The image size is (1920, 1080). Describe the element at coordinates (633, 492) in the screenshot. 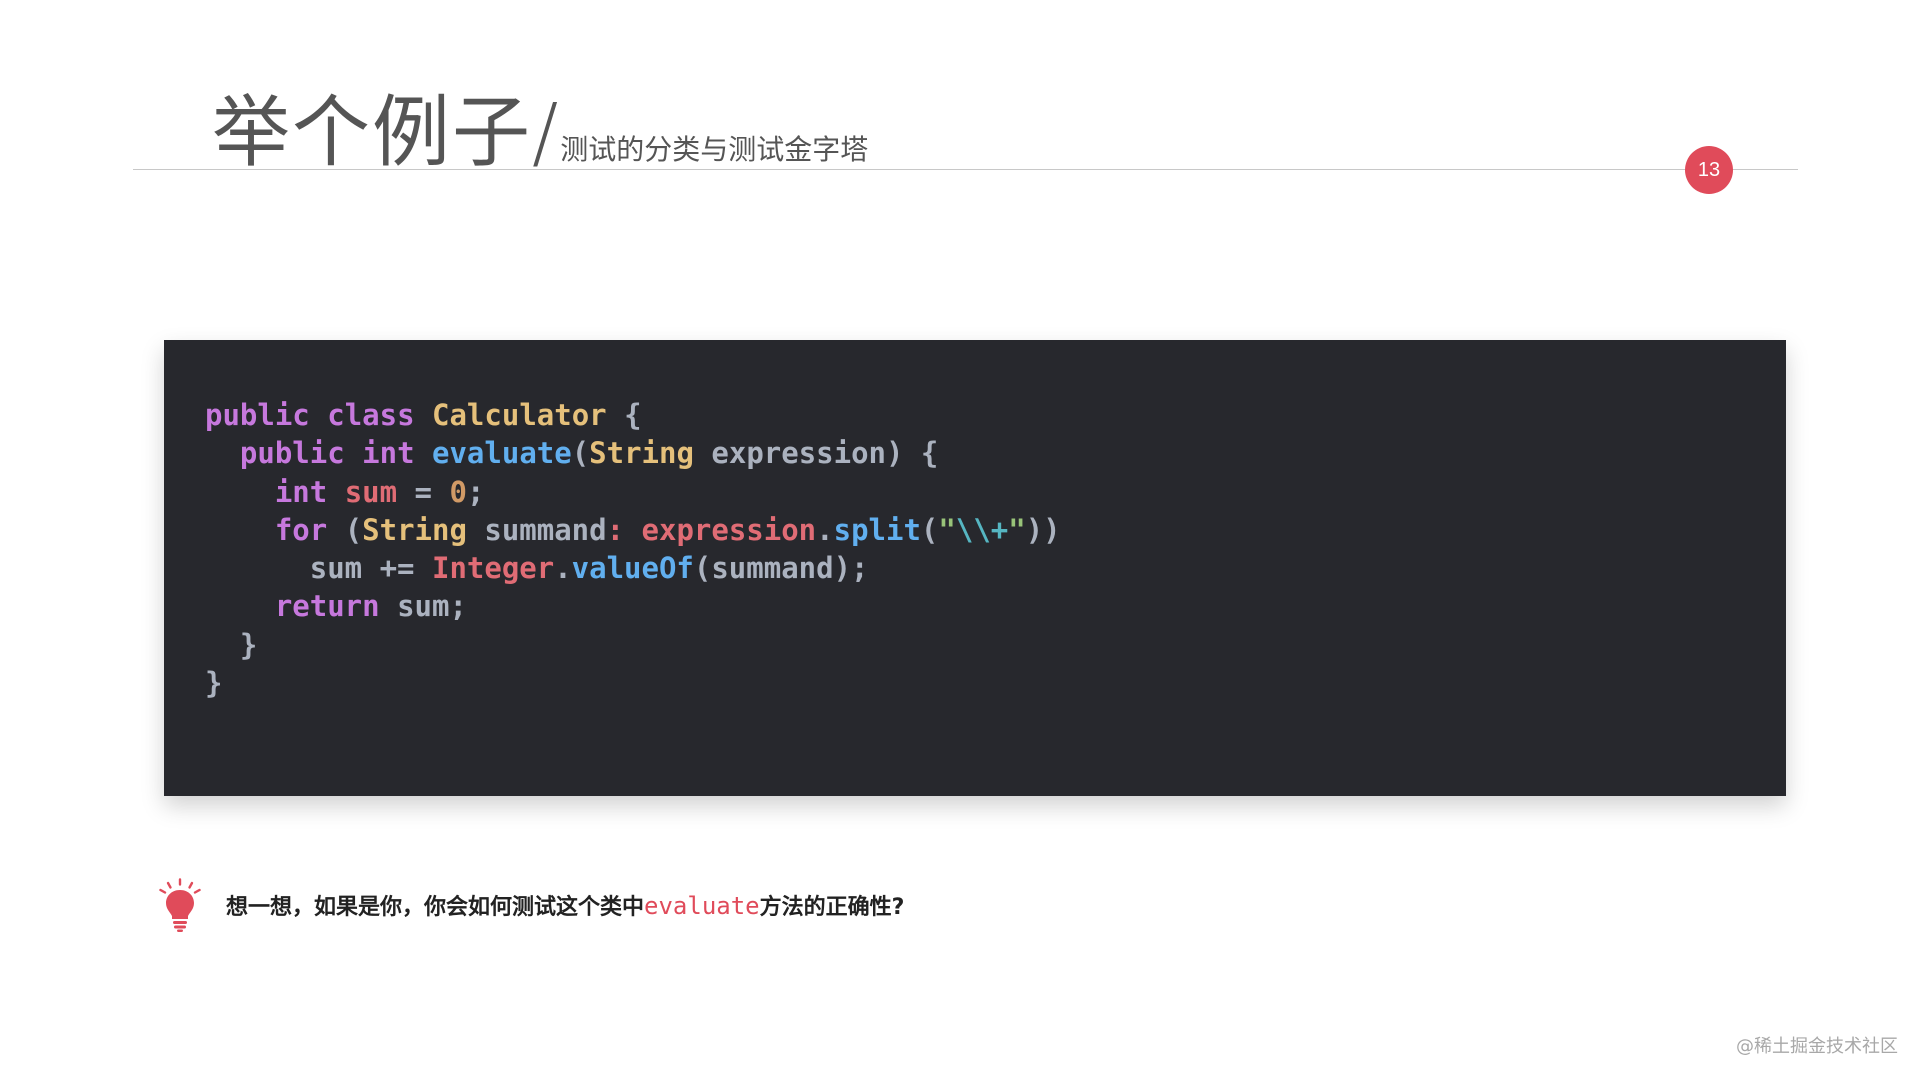

I see `code-line: int sum = 0;` at that location.